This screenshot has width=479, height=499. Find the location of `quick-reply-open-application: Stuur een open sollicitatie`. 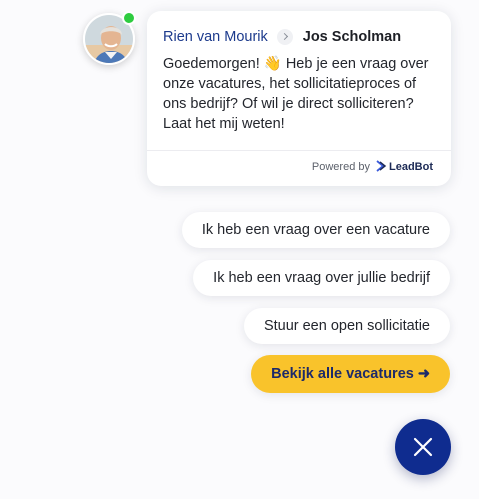

quick-reply-open-application: Stuur een open sollicitatie is located at coordinates (346, 326).